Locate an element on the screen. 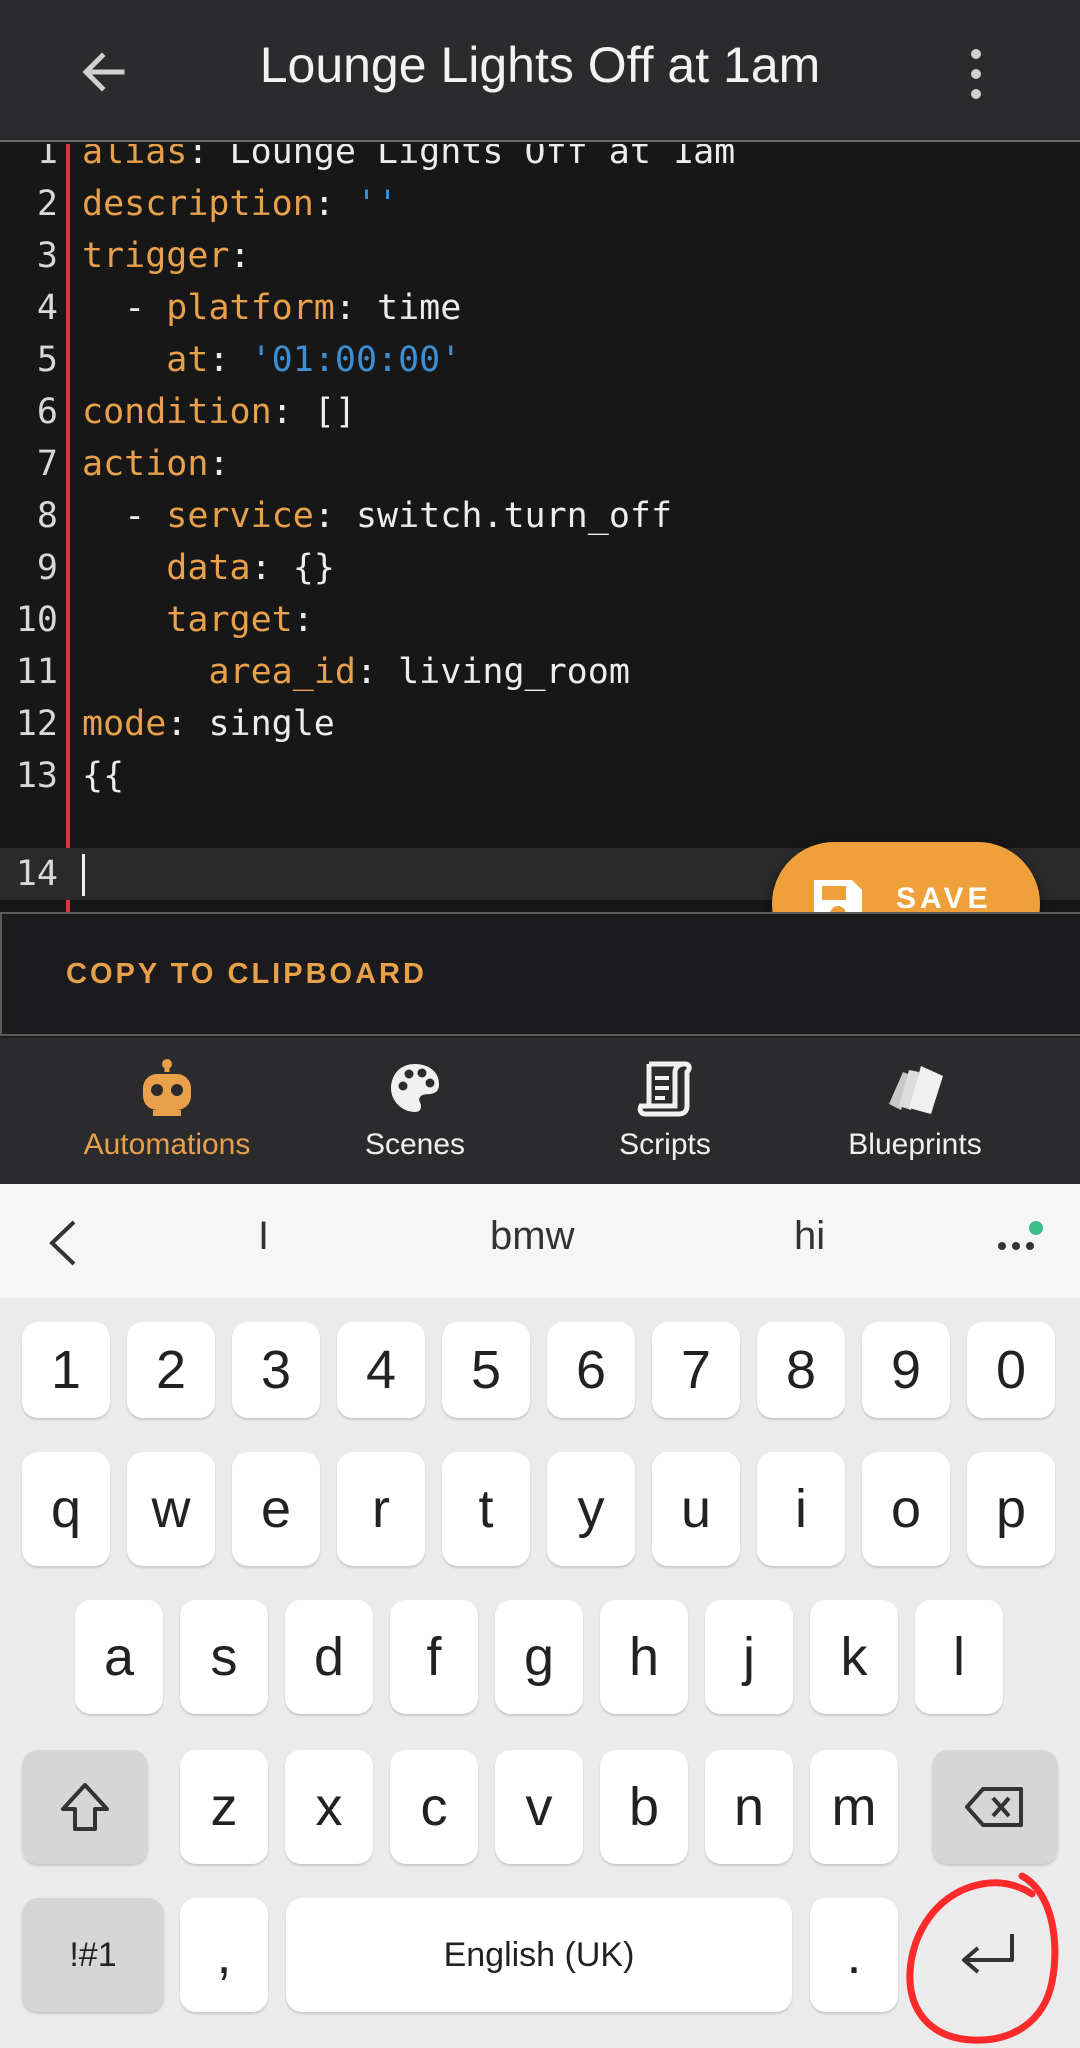 The image size is (1080, 2048). nav-item-blueprints: Blueprints is located at coordinates (915, 1111).